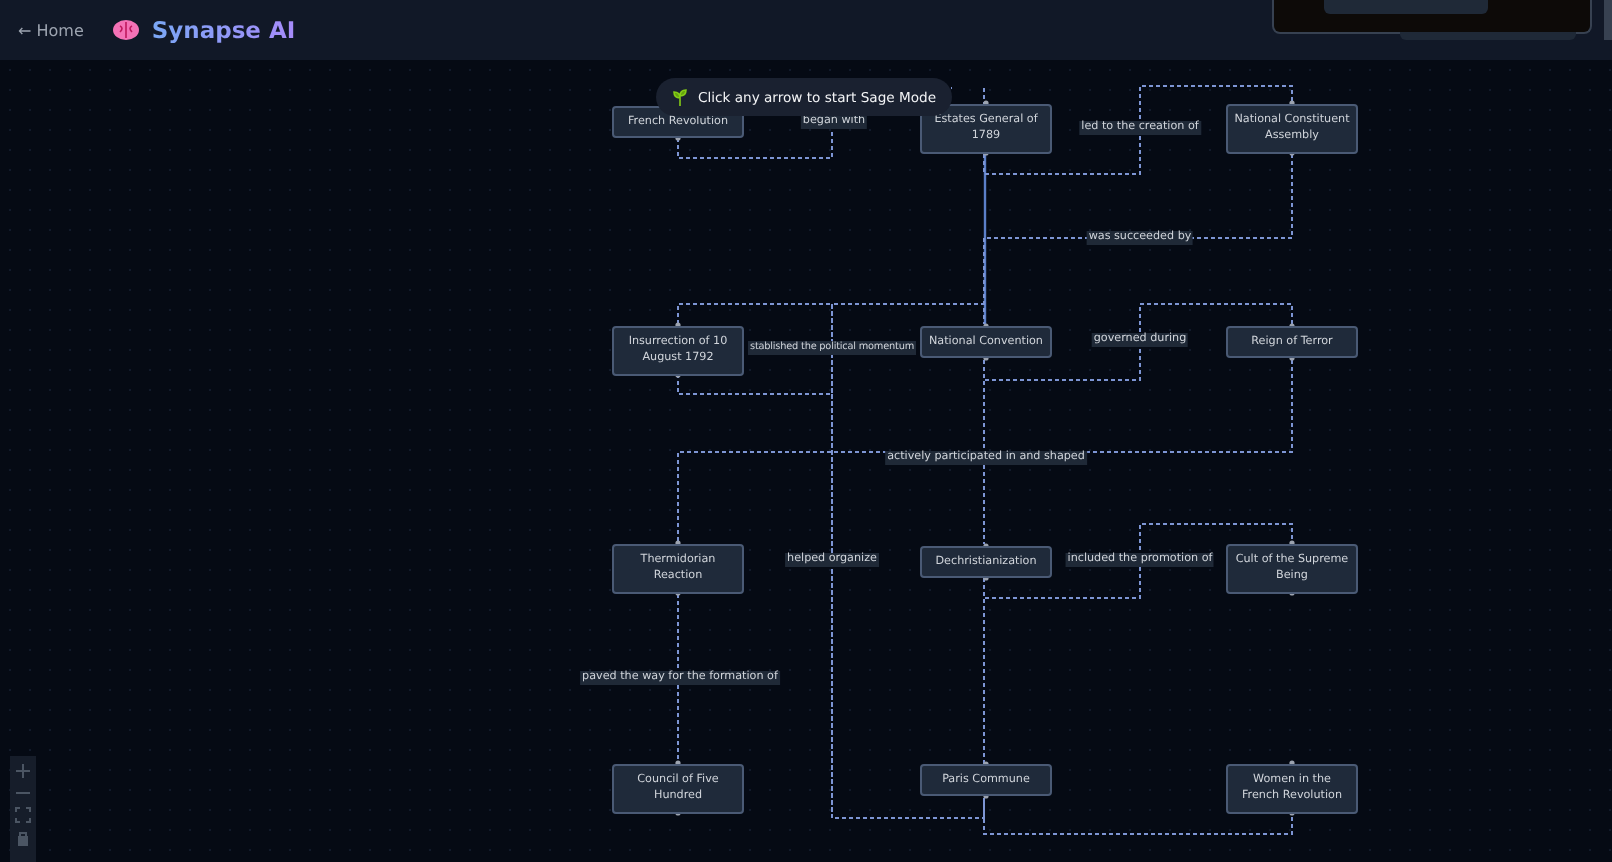  What do you see at coordinates (680, 97) in the screenshot?
I see `sprout-icon` at bounding box center [680, 97].